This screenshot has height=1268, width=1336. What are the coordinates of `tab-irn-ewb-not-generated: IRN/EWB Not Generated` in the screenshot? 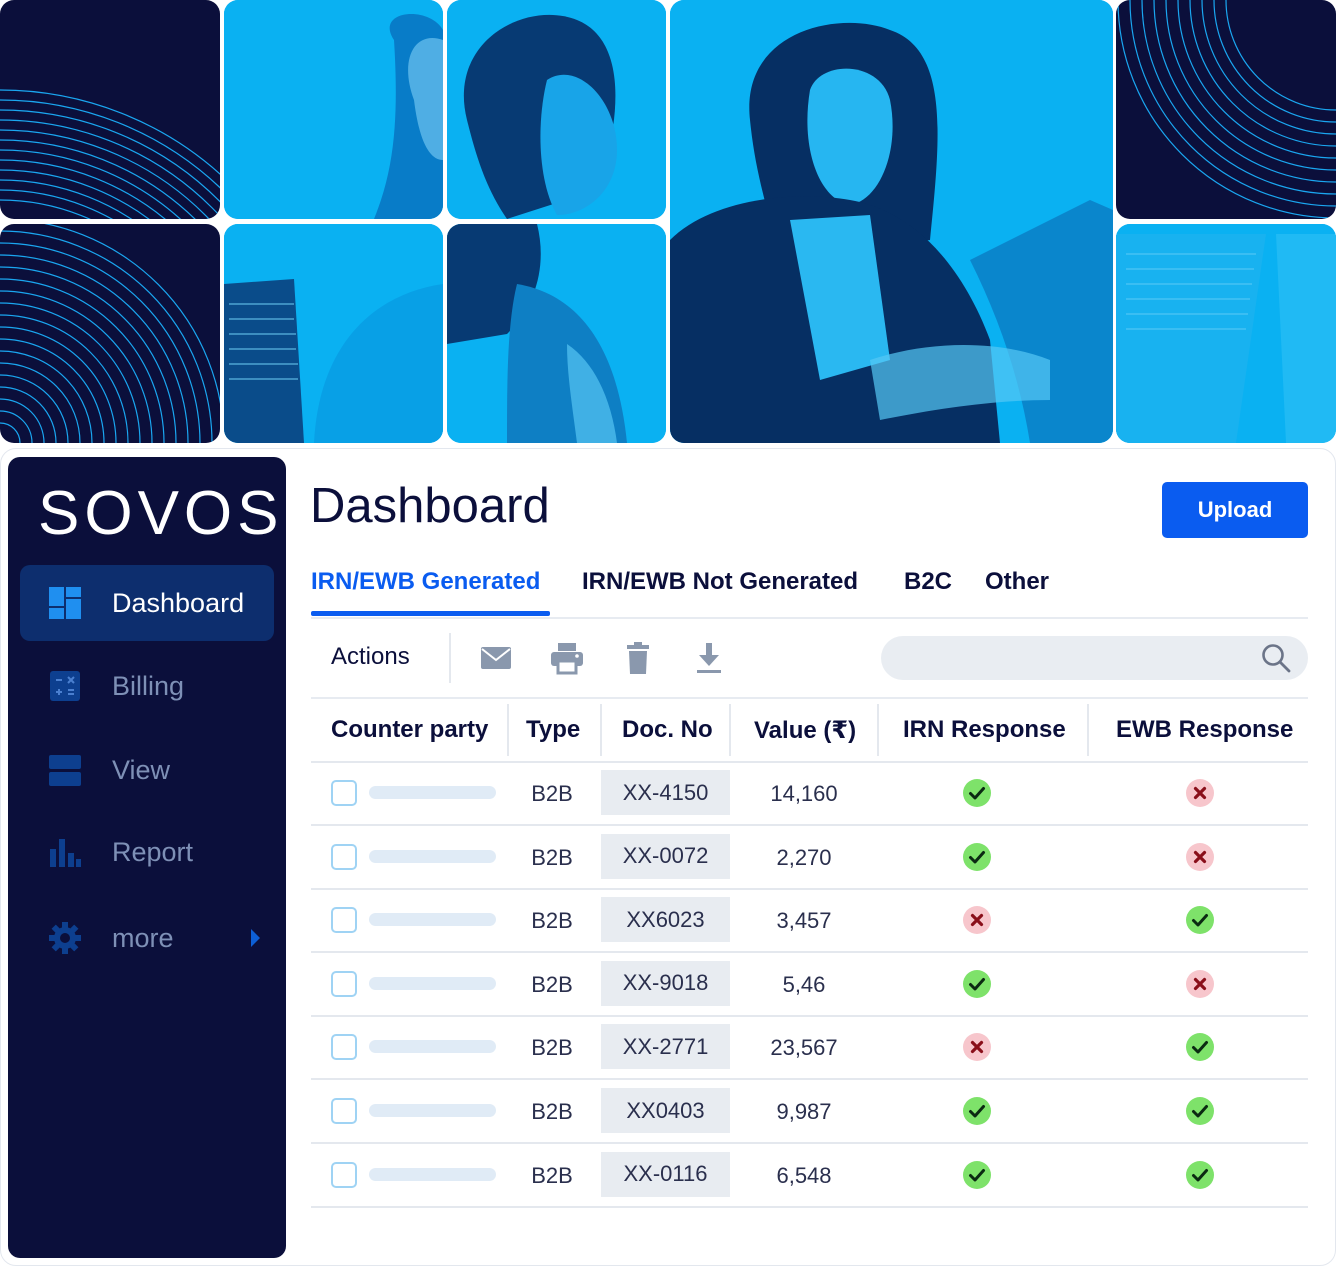 It's located at (720, 582).